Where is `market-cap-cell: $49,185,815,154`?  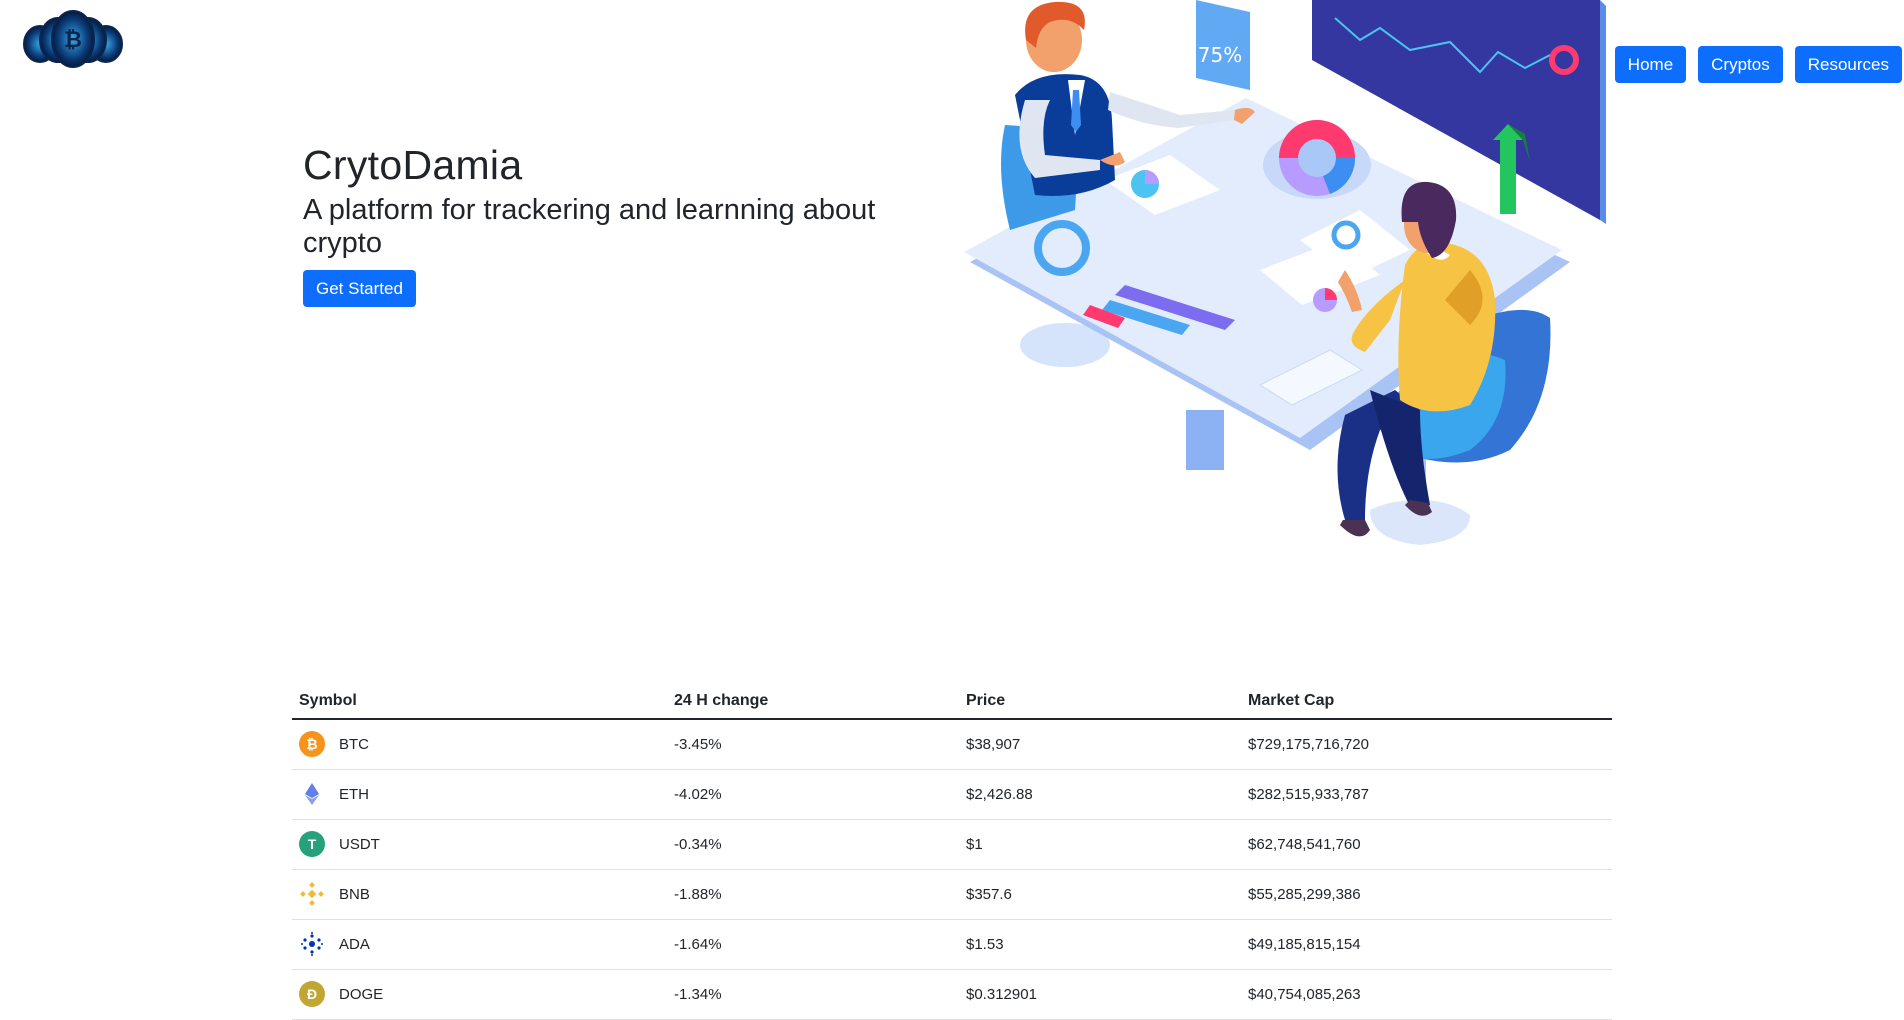
market-cap-cell: $49,185,815,154 is located at coordinates (1426, 944).